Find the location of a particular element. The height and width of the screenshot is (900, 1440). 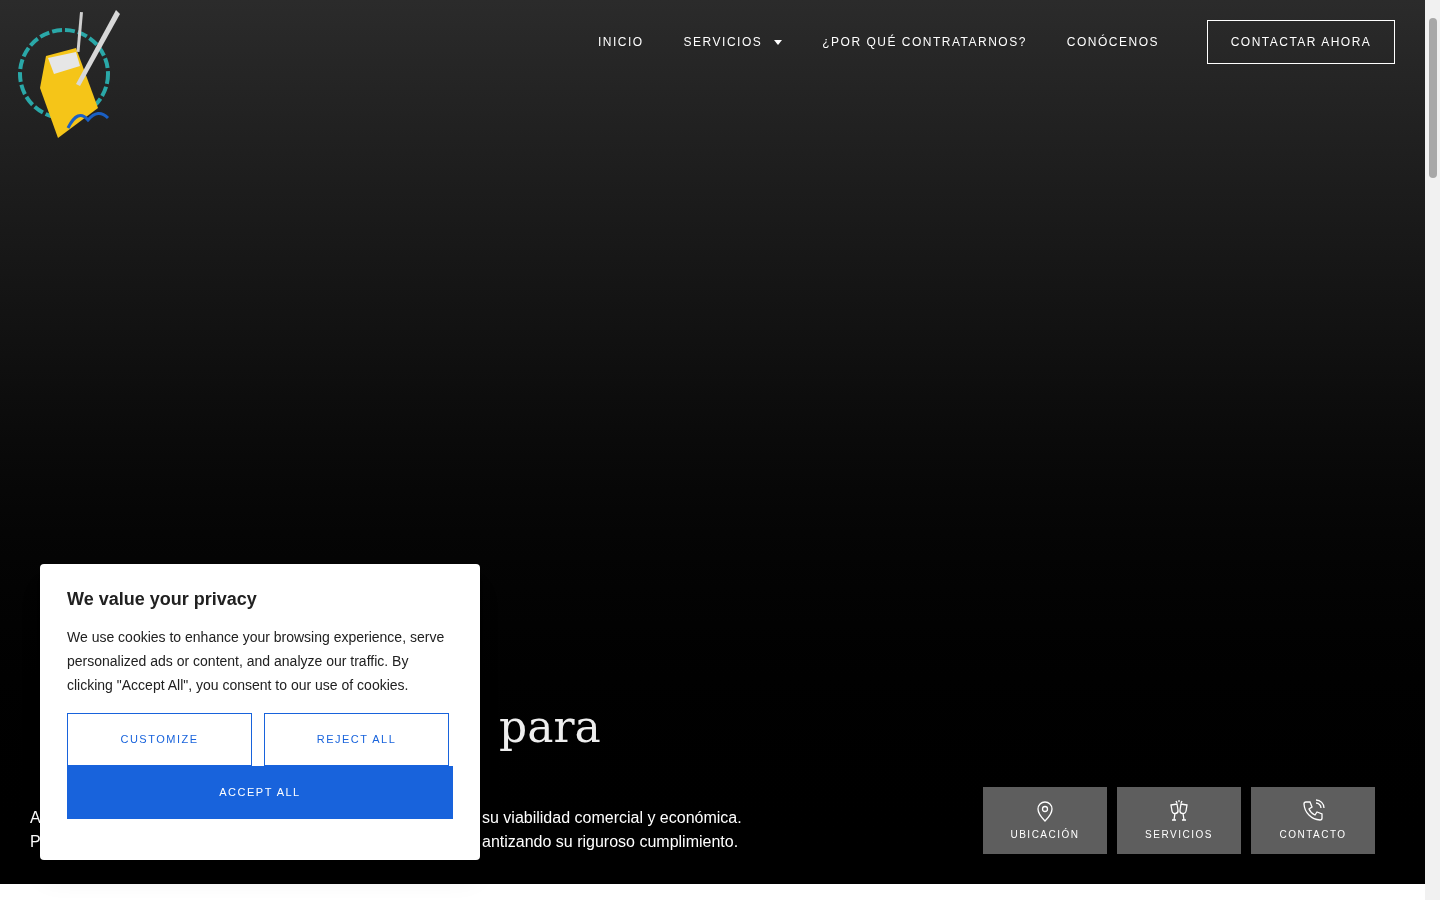

cookie-button: CUSTOMIZE is located at coordinates (159, 739).